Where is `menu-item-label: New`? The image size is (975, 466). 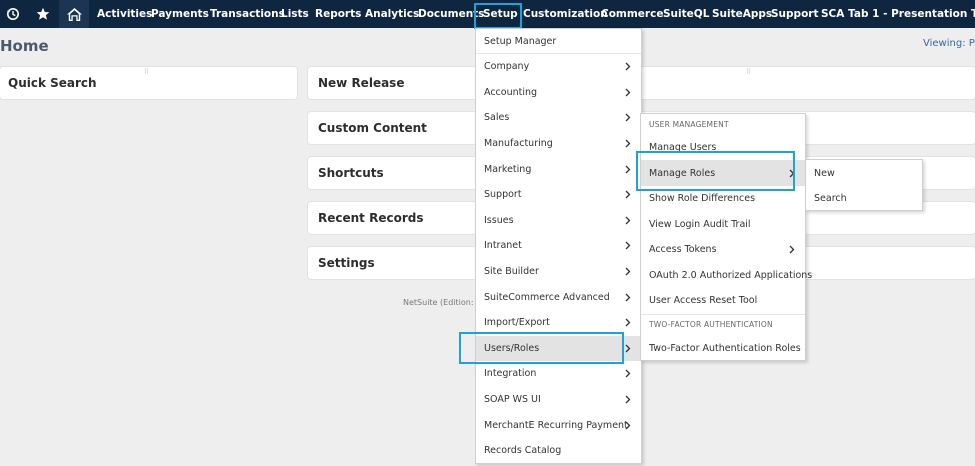 menu-item-label: New is located at coordinates (824, 173).